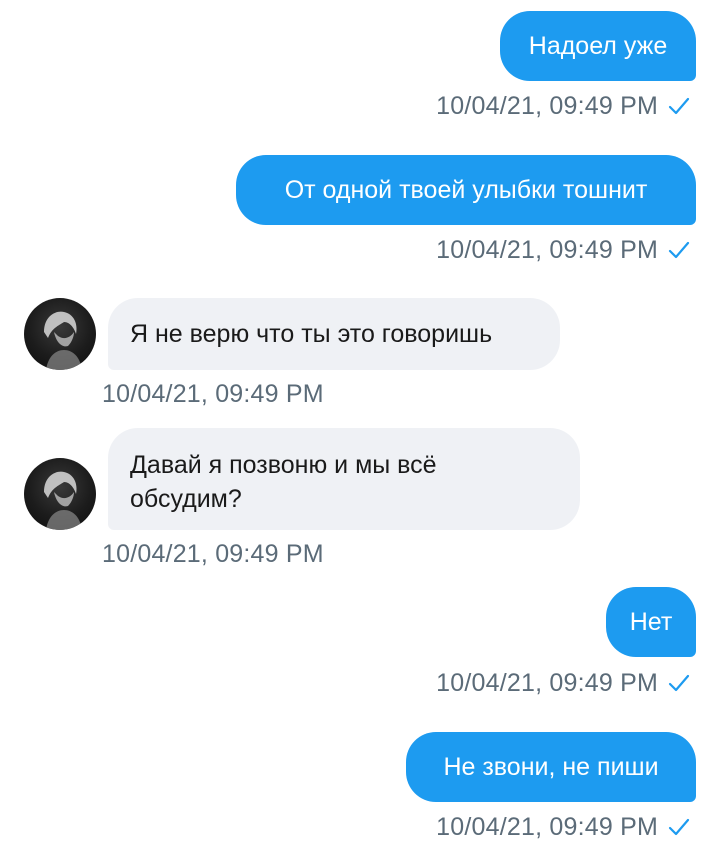 The width and height of the screenshot is (720, 858). I want to click on incoming-message-bubble: Я не верю что ты это говоришь, so click(334, 334).